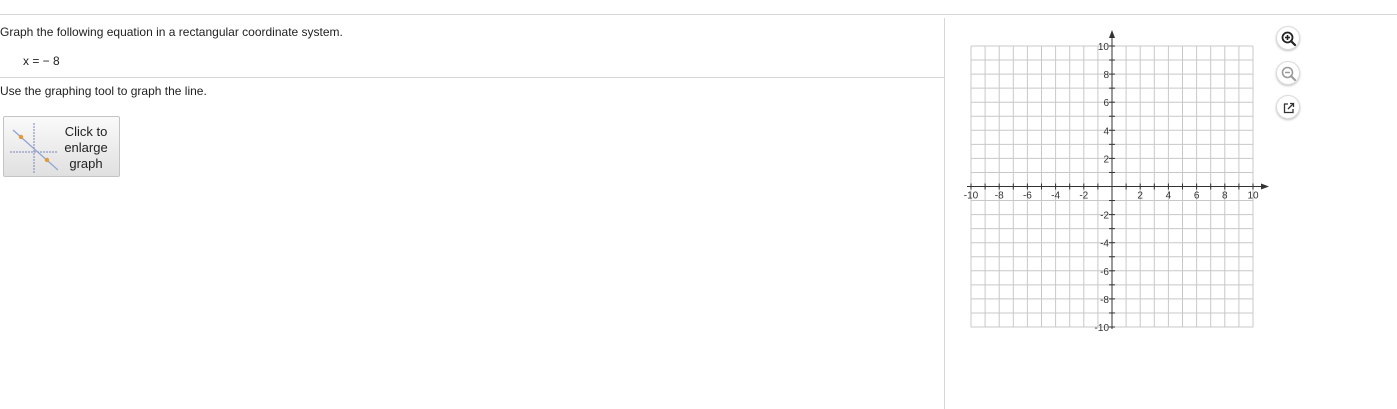  Describe the element at coordinates (1169, 196) in the screenshot. I see `x-tick-label: 4` at that location.